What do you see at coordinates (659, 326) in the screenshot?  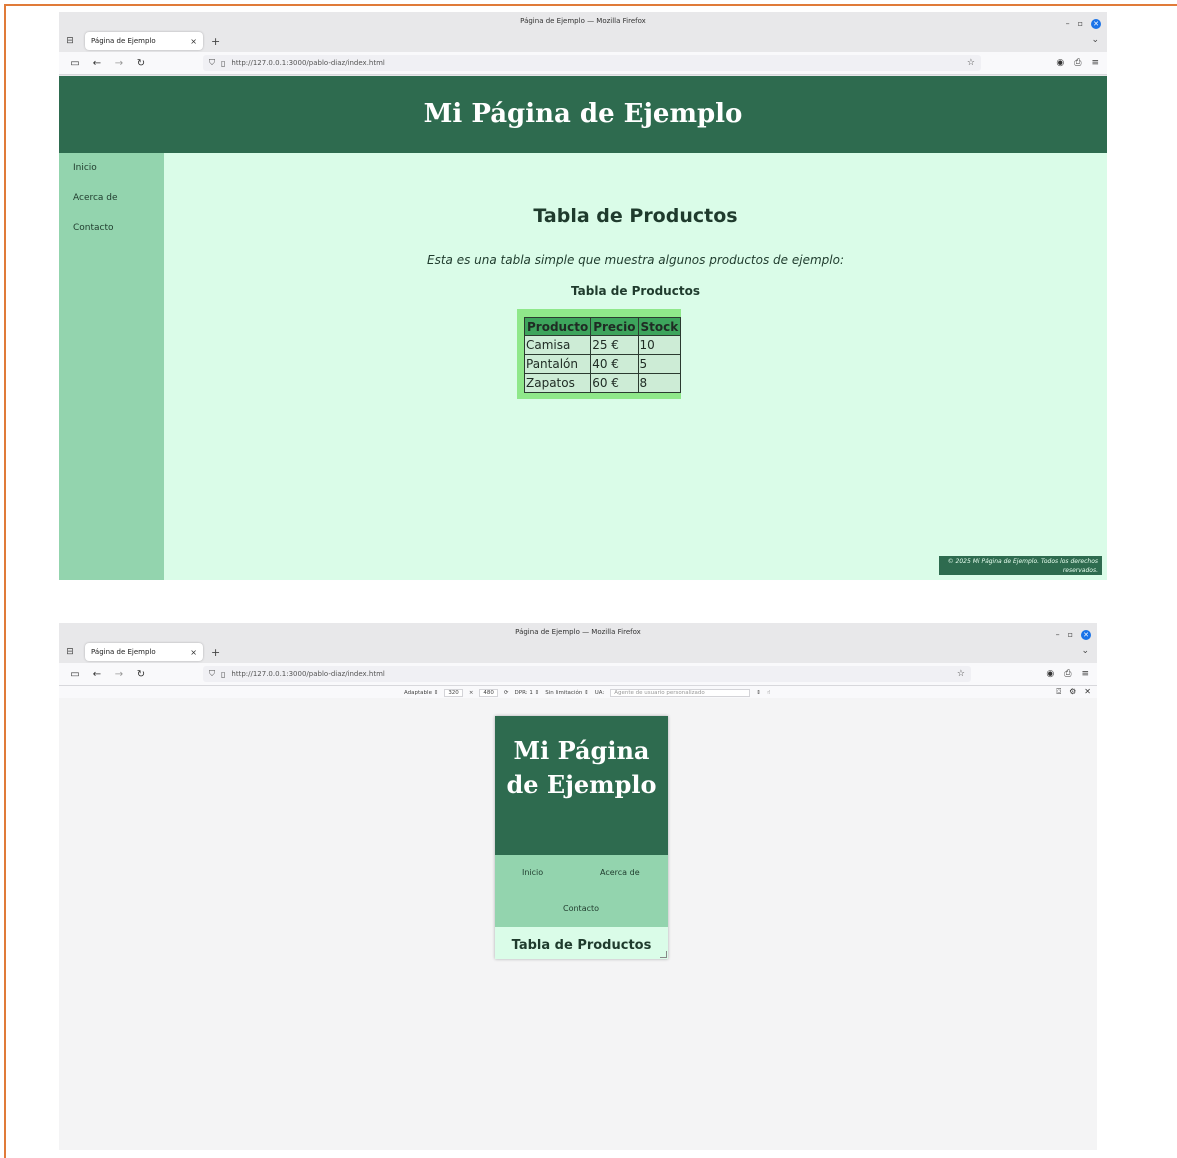 I see `column-header: Stock` at bounding box center [659, 326].